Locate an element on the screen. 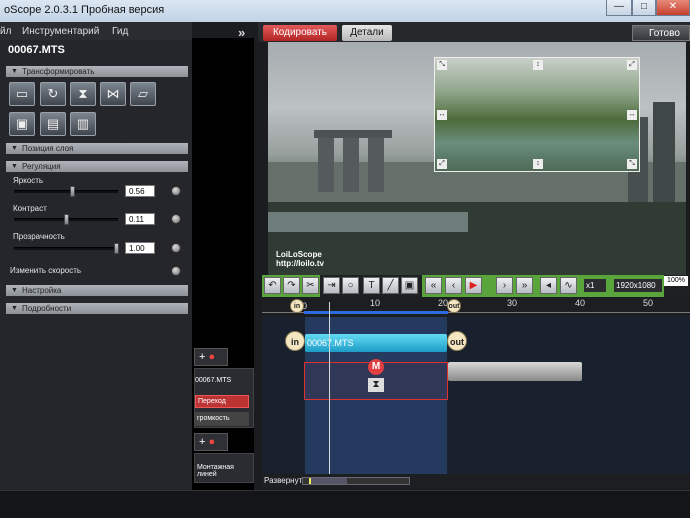 Image resolution: width=690 pixels, height=518 pixels. split-icon: ⇥ is located at coordinates (331, 285).